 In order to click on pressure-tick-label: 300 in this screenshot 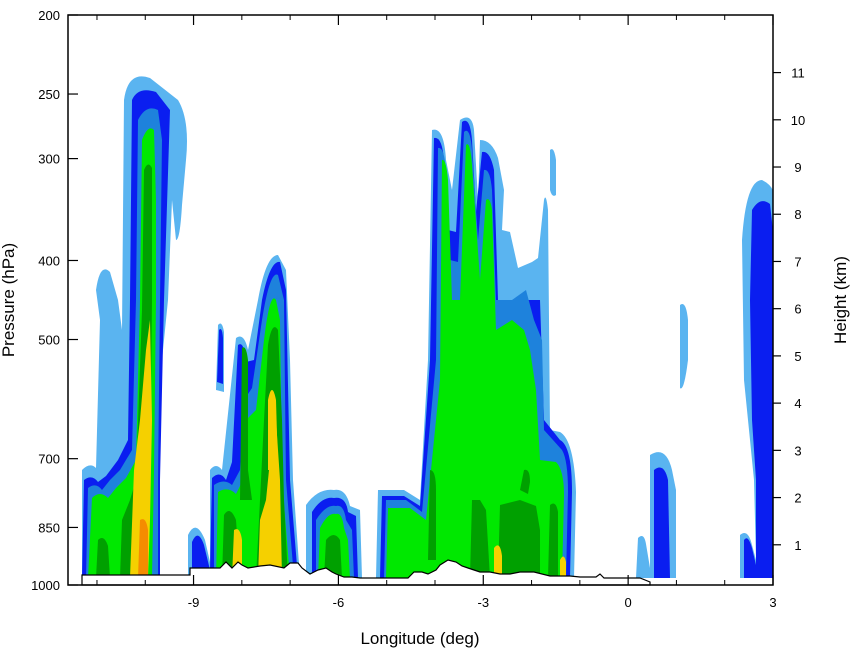, I will do `click(49, 159)`.